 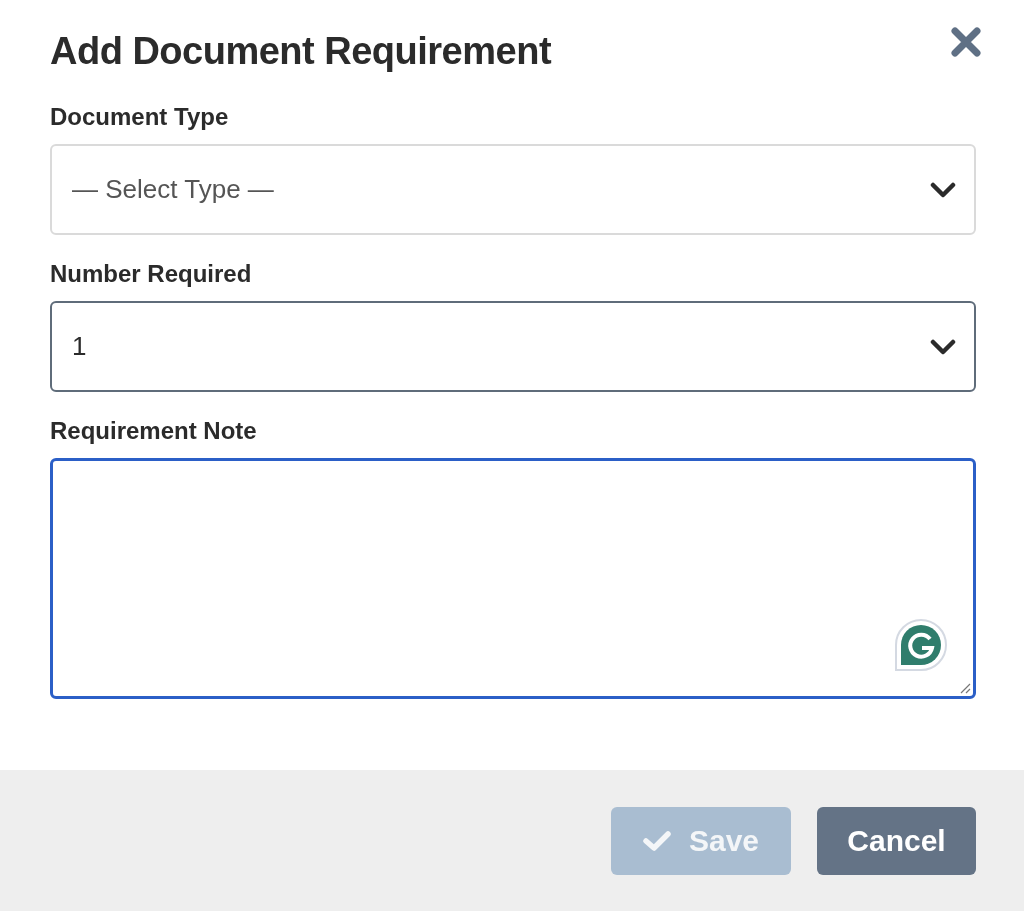 I want to click on field-label: Document Type, so click(x=140, y=117).